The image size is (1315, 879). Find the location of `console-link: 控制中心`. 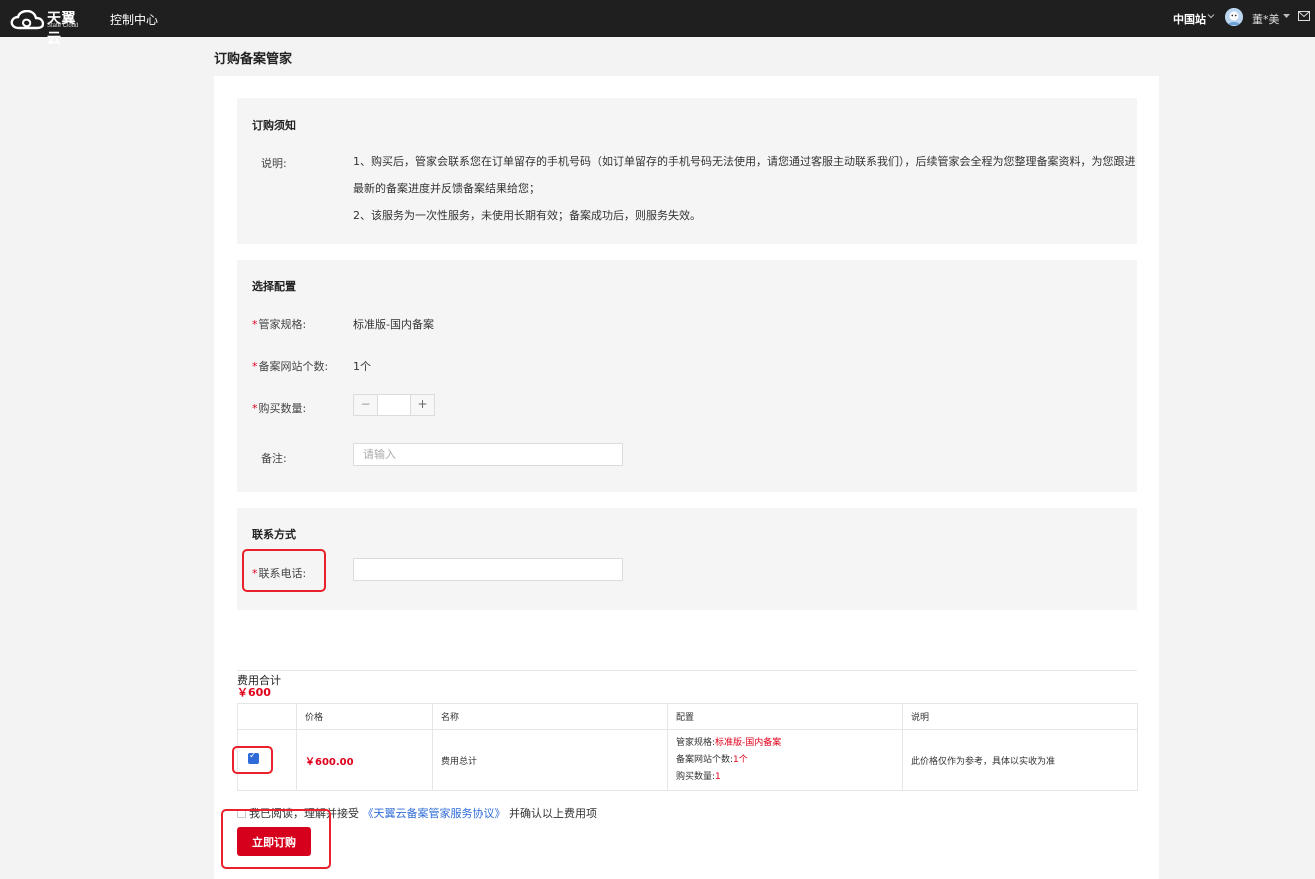

console-link: 控制中心 is located at coordinates (134, 19).